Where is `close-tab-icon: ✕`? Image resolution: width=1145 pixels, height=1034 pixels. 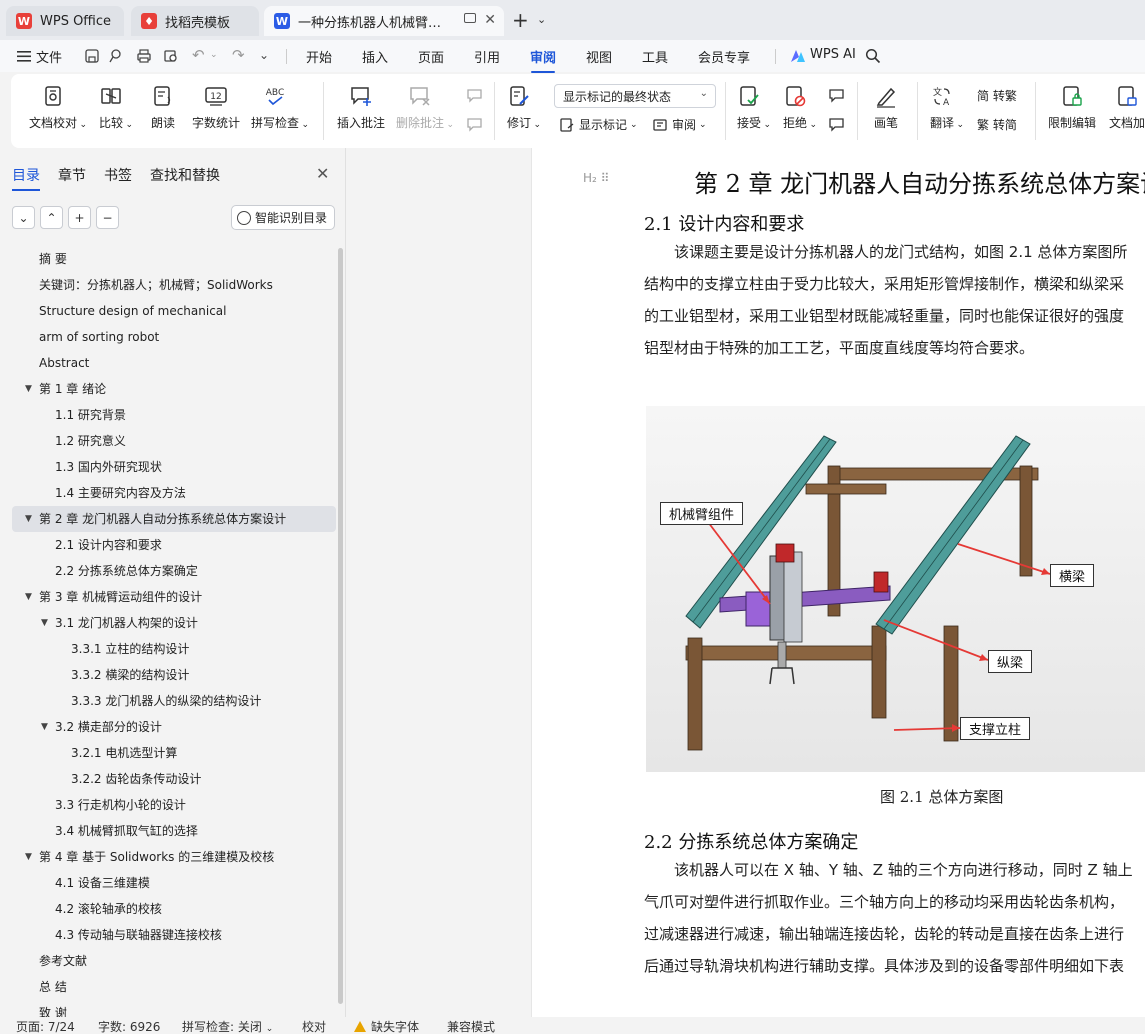
close-tab-icon: ✕ is located at coordinates (490, 20).